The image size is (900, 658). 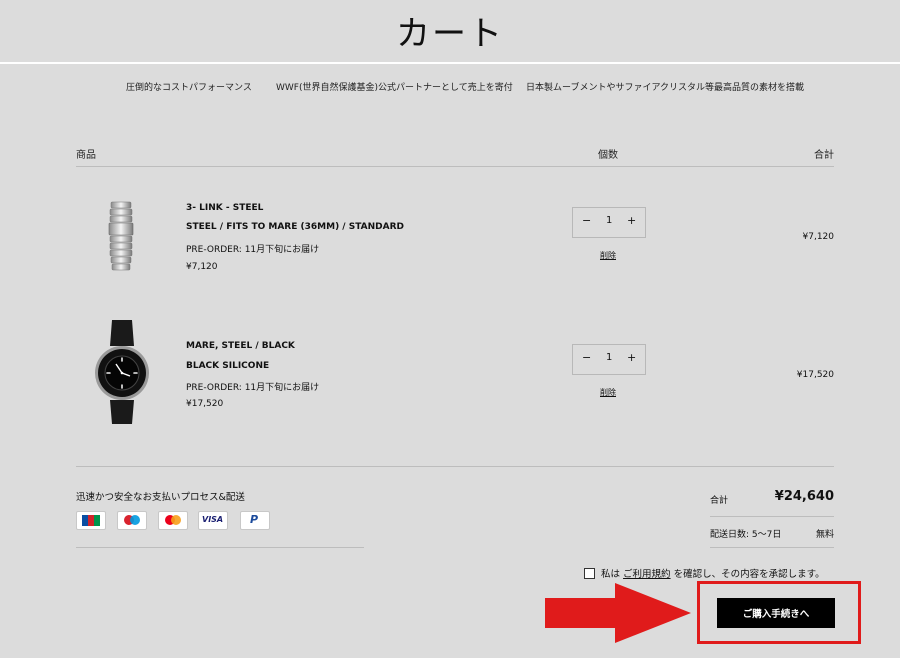 I want to click on page-title: カート, so click(x=450, y=34).